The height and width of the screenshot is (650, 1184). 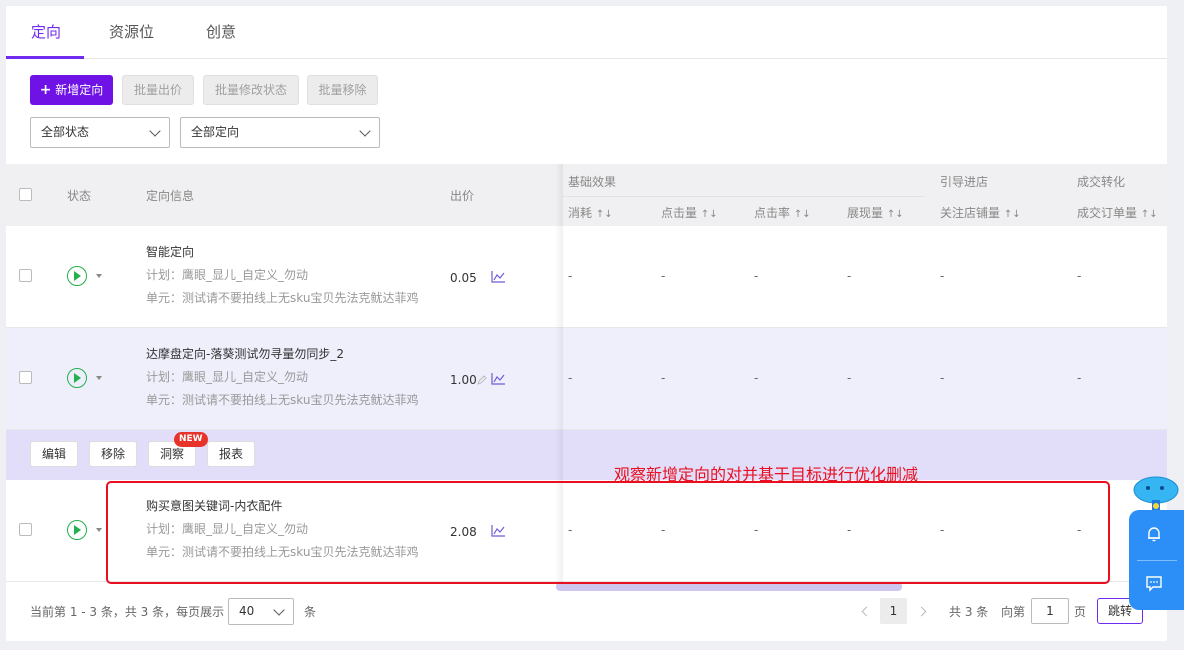 What do you see at coordinates (191, 439) in the screenshot?
I see `new-badge: NEW` at bounding box center [191, 439].